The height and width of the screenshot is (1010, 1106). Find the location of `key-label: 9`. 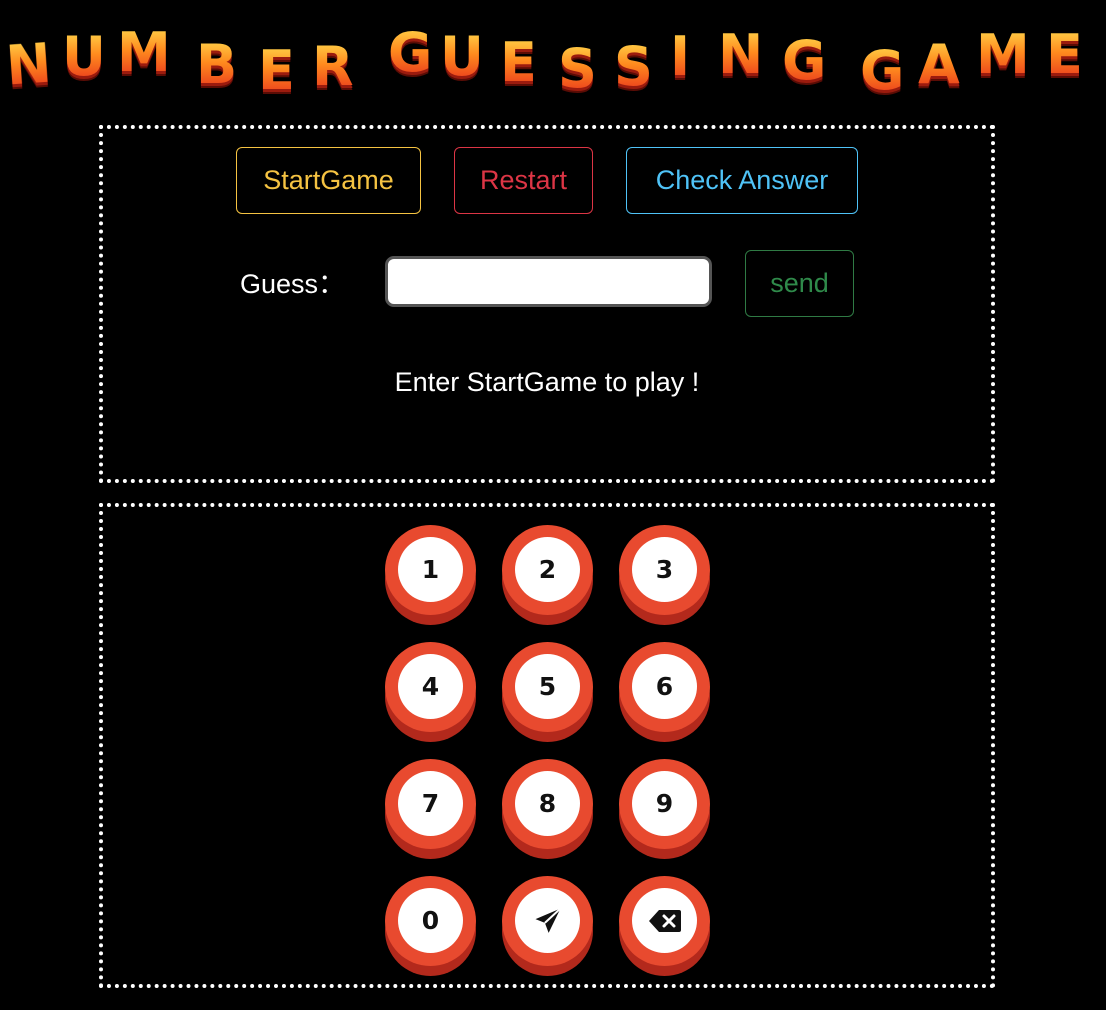

key-label: 9 is located at coordinates (664, 803).